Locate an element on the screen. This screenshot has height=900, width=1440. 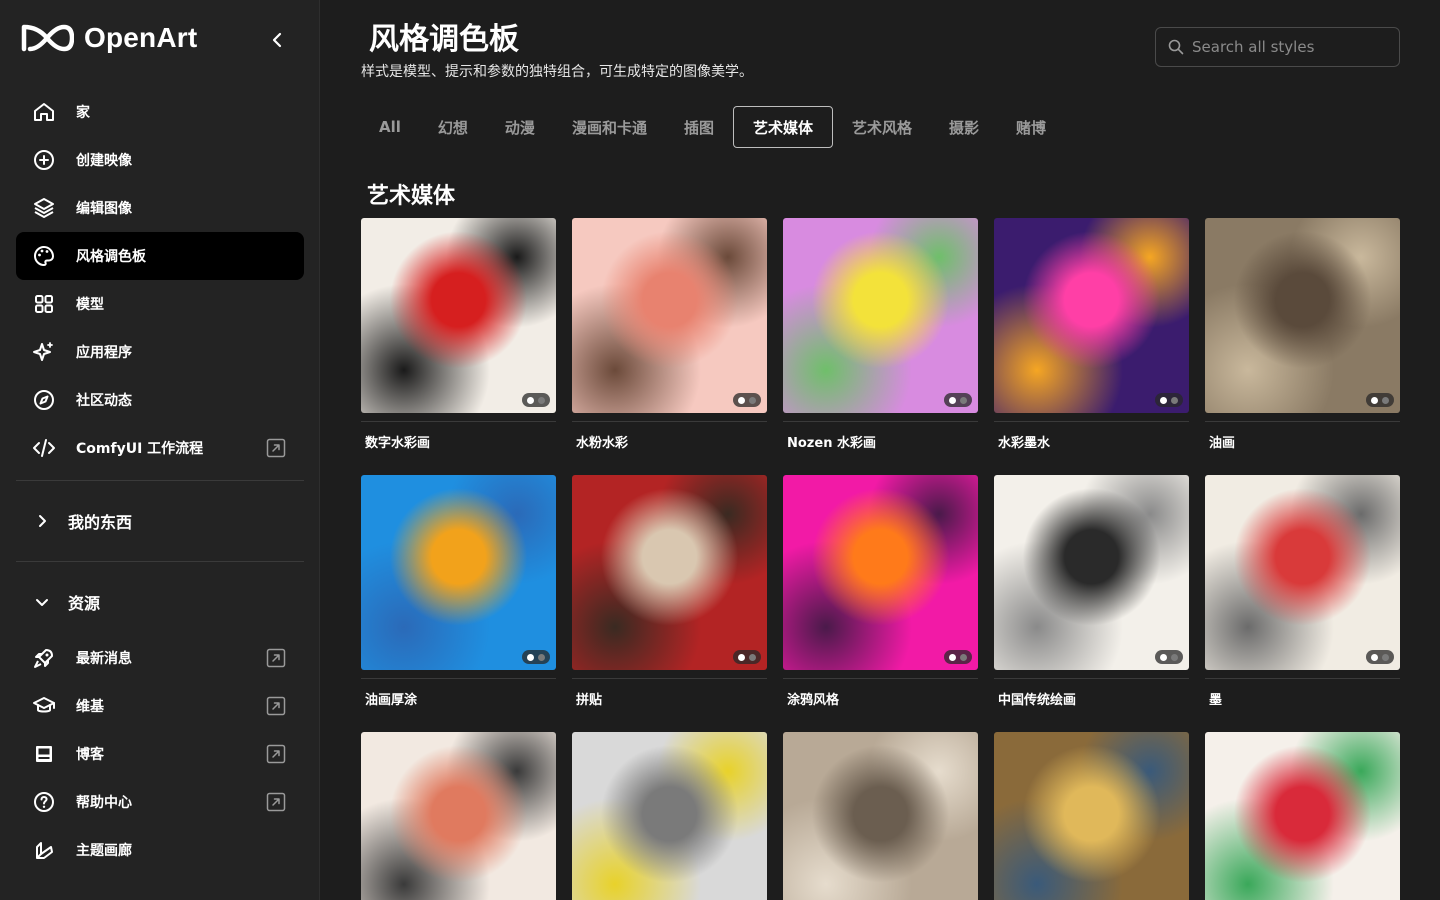
style-card: 涂鸦风格 is located at coordinates (880, 591).